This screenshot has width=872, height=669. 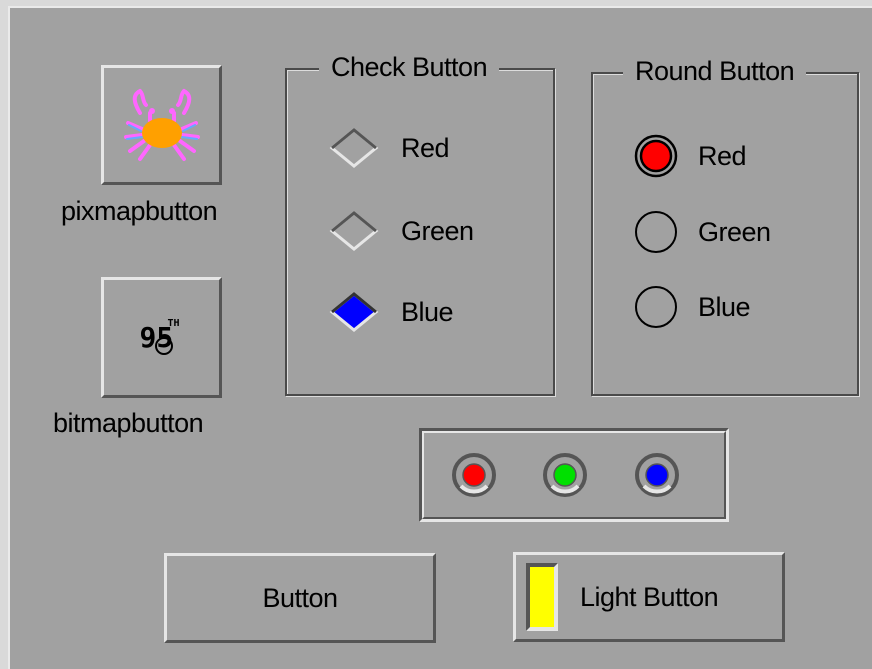 I want to click on diamond-check-checked-icon, so click(x=354, y=312).